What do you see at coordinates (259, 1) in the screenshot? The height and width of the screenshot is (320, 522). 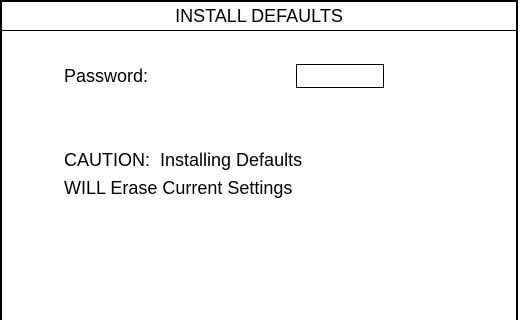 I see `dialog-top-border` at bounding box center [259, 1].